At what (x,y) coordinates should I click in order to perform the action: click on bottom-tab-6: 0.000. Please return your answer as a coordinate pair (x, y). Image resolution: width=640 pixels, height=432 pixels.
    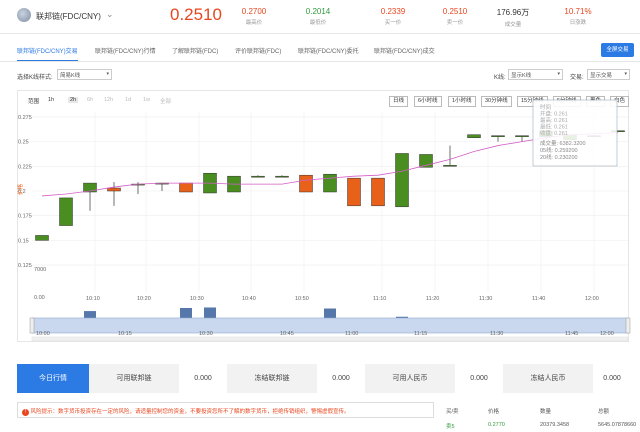
    Looking at the image, I should click on (479, 378).